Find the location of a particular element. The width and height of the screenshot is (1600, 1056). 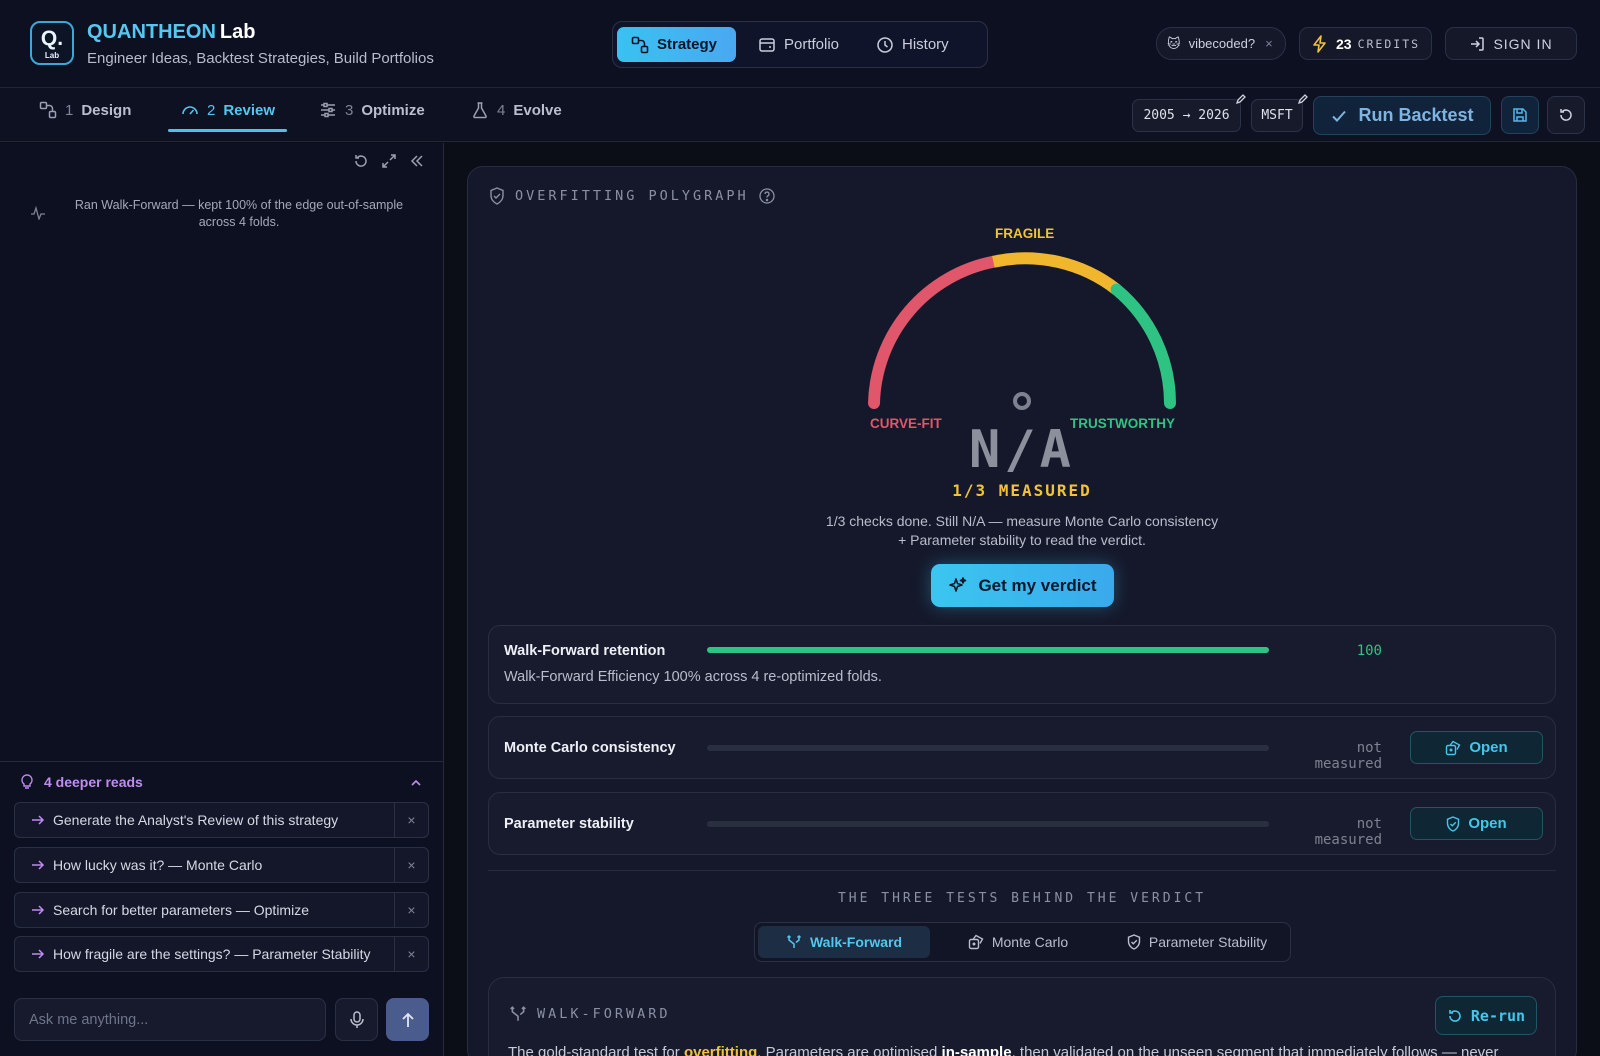

main-nav: Strategy Portfolio History is located at coordinates (800, 44).